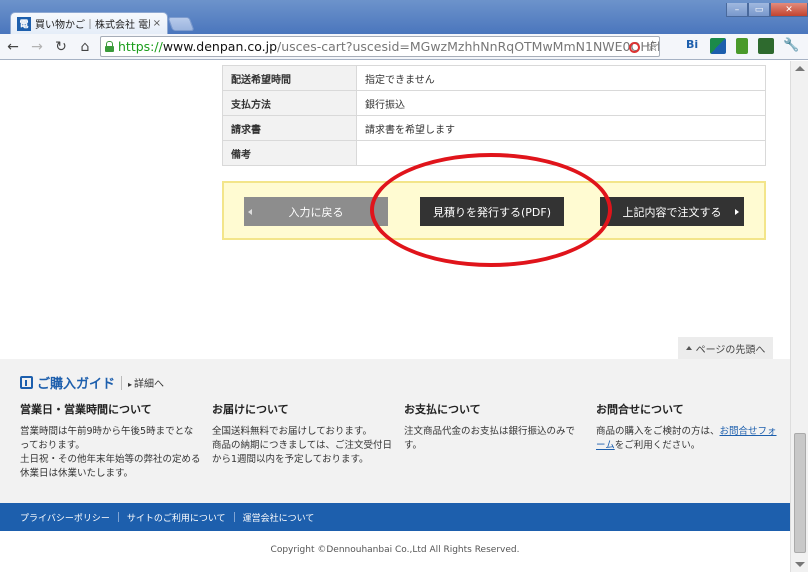 The width and height of the screenshot is (808, 572). What do you see at coordinates (176, 517) in the screenshot?
I see `footer-link-terms: サイトのご利用について` at bounding box center [176, 517].